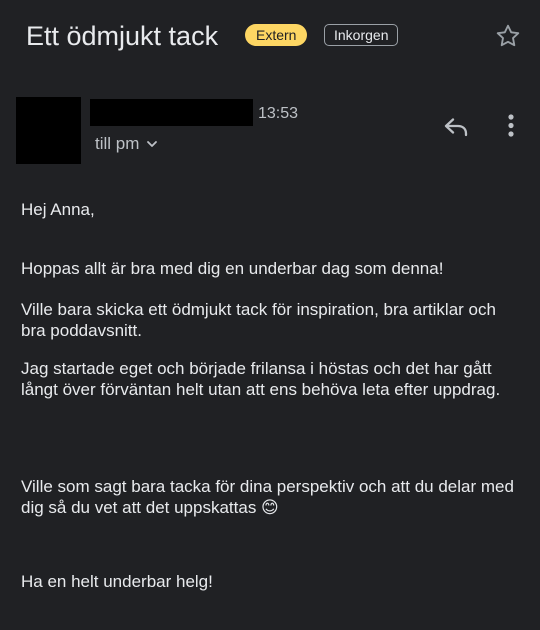  Describe the element at coordinates (361, 35) in the screenshot. I see `label-inbox-chip: Inkorgen` at that location.